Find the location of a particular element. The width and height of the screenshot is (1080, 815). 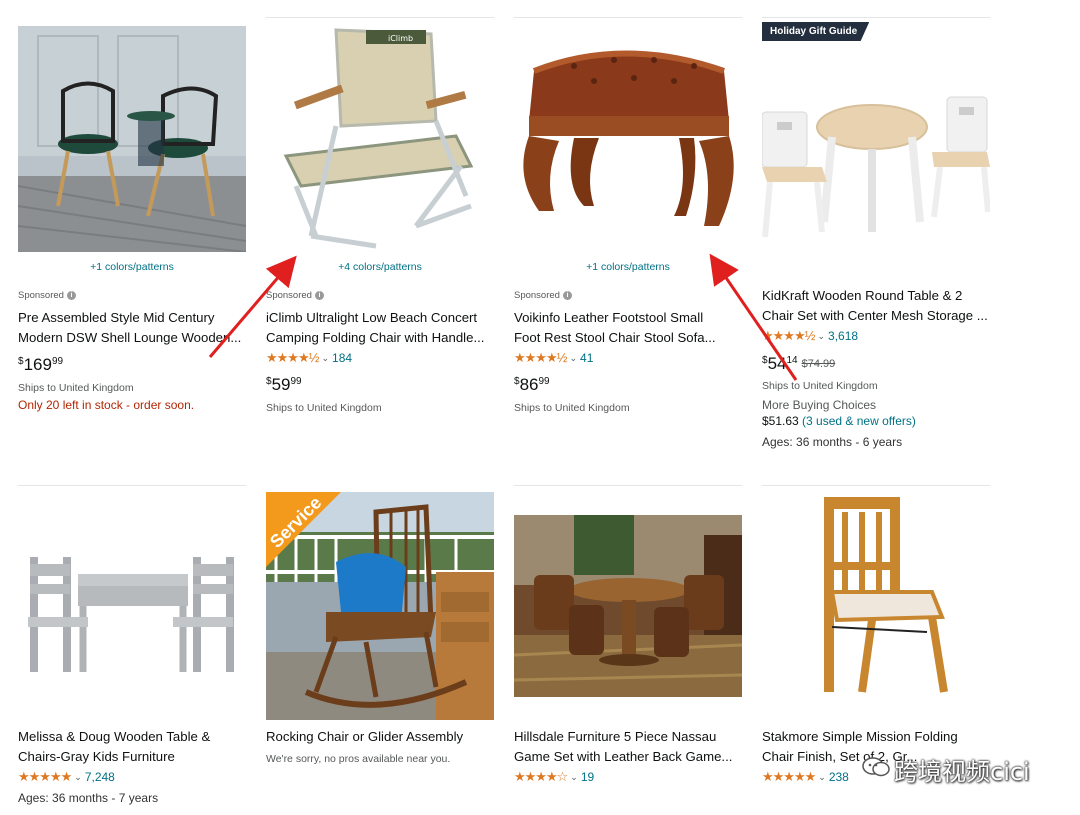

rating: ★★★★★ ⌄ 7,248 is located at coordinates (66, 777).